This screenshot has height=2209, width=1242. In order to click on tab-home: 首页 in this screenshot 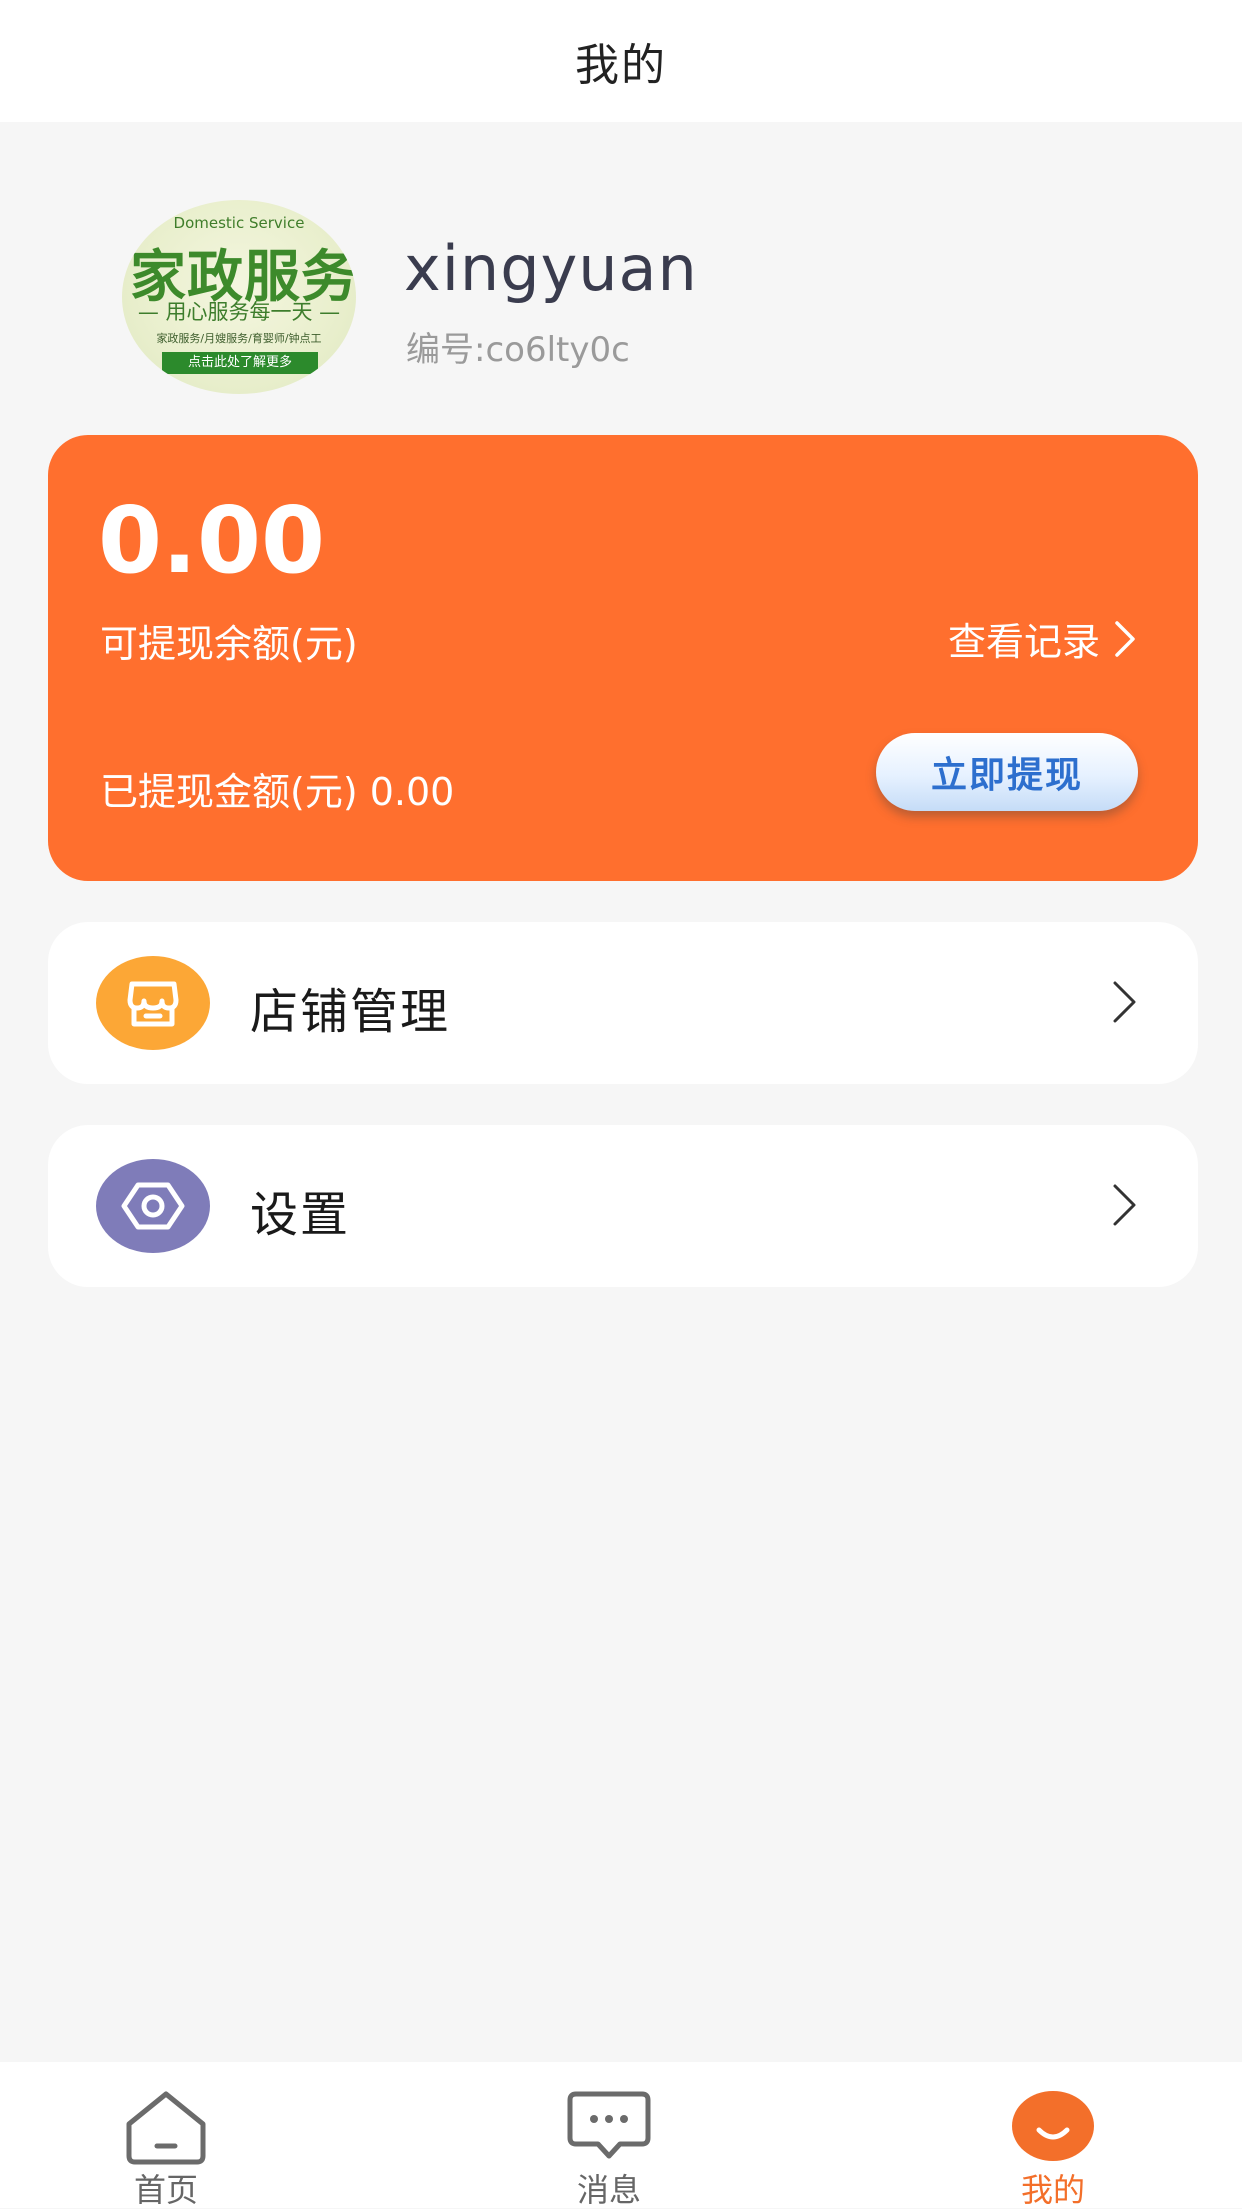, I will do `click(166, 2135)`.